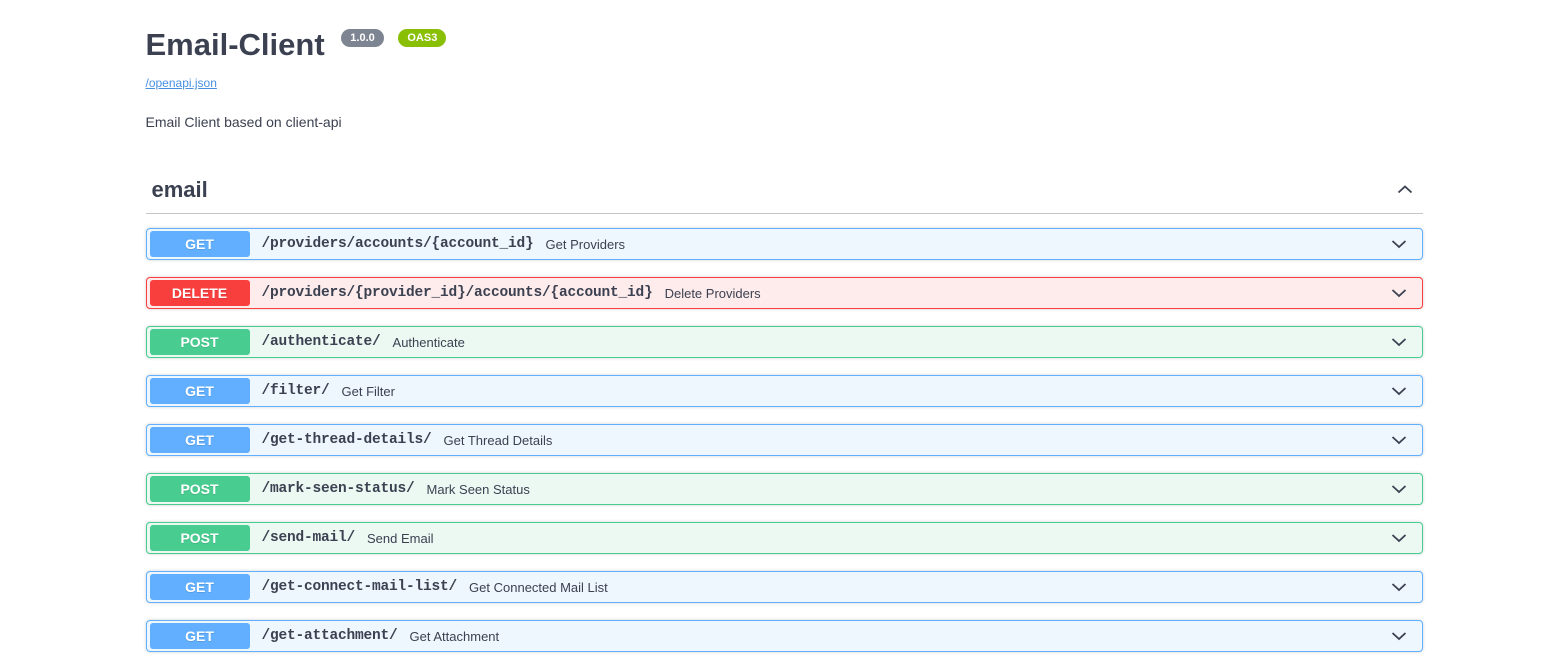 The image size is (1568, 662). Describe the element at coordinates (397, 244) in the screenshot. I see `endpoint-path: /providers/accounts/{account_id}` at that location.